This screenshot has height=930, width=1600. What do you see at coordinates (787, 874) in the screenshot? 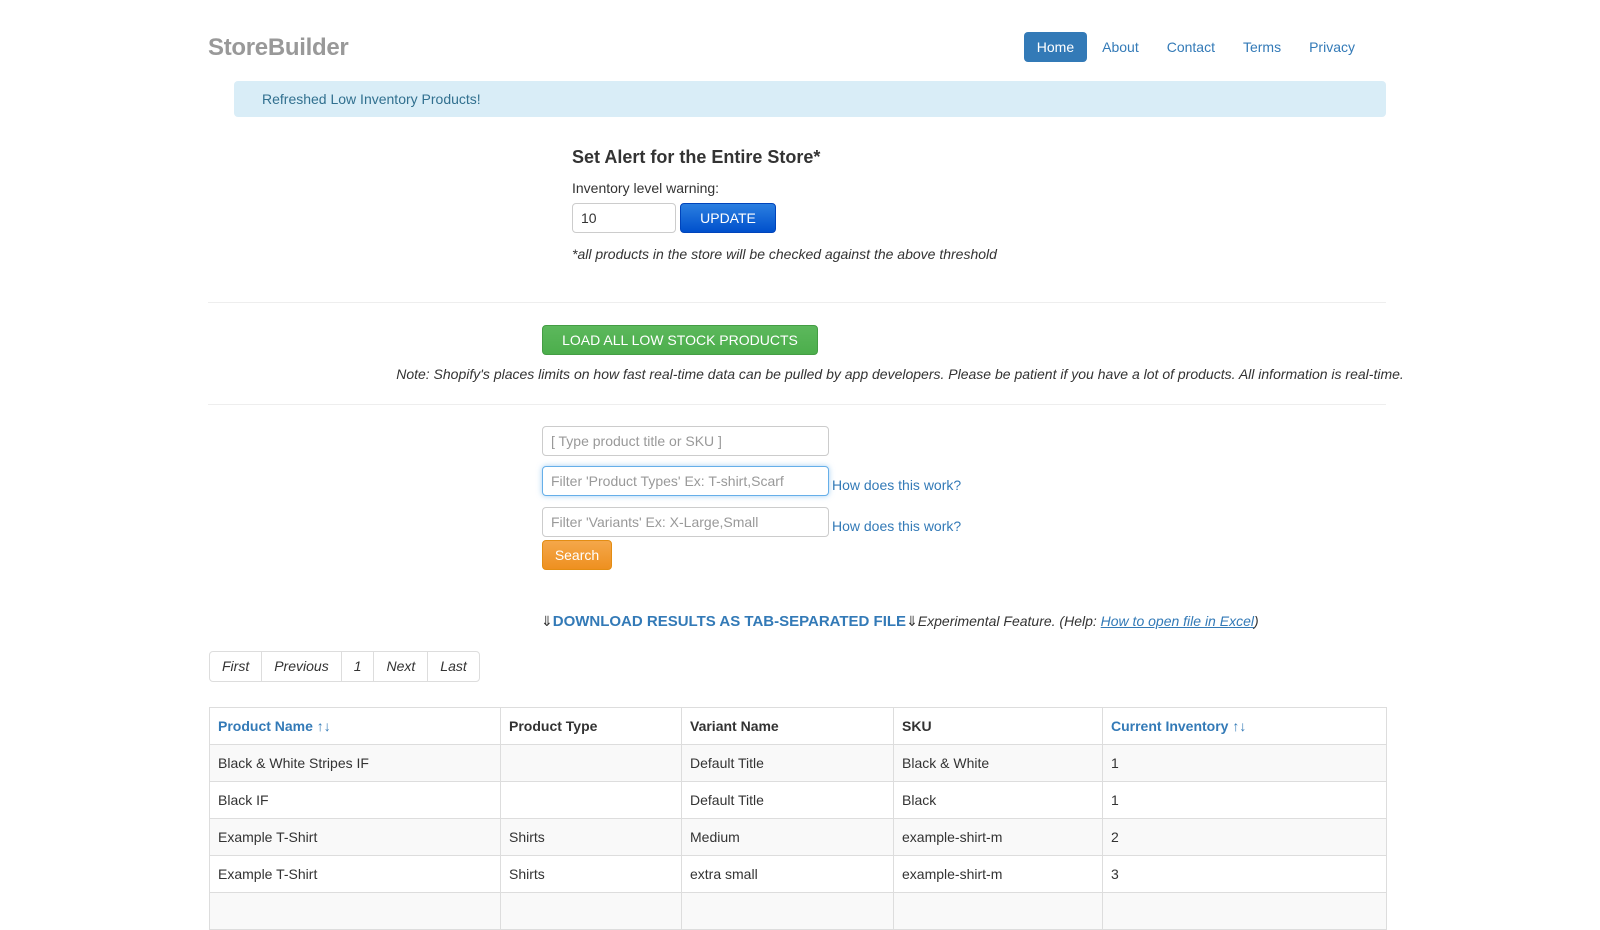
I see `cell-variant-name: extra small` at bounding box center [787, 874].